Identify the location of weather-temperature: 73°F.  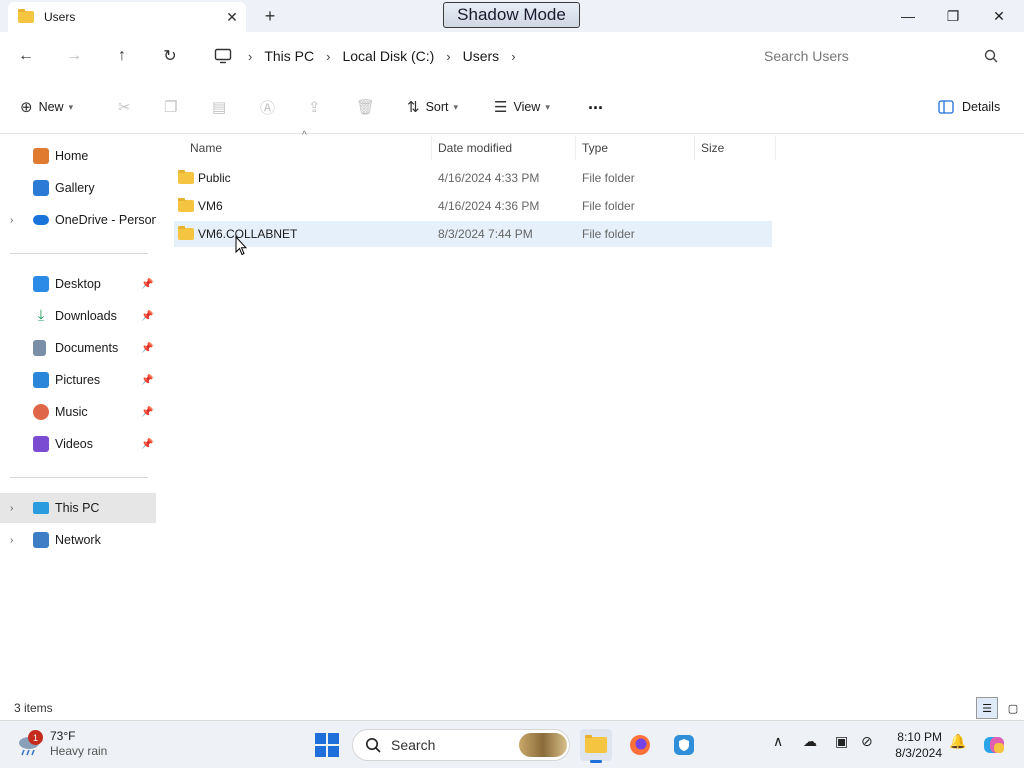
(63, 736).